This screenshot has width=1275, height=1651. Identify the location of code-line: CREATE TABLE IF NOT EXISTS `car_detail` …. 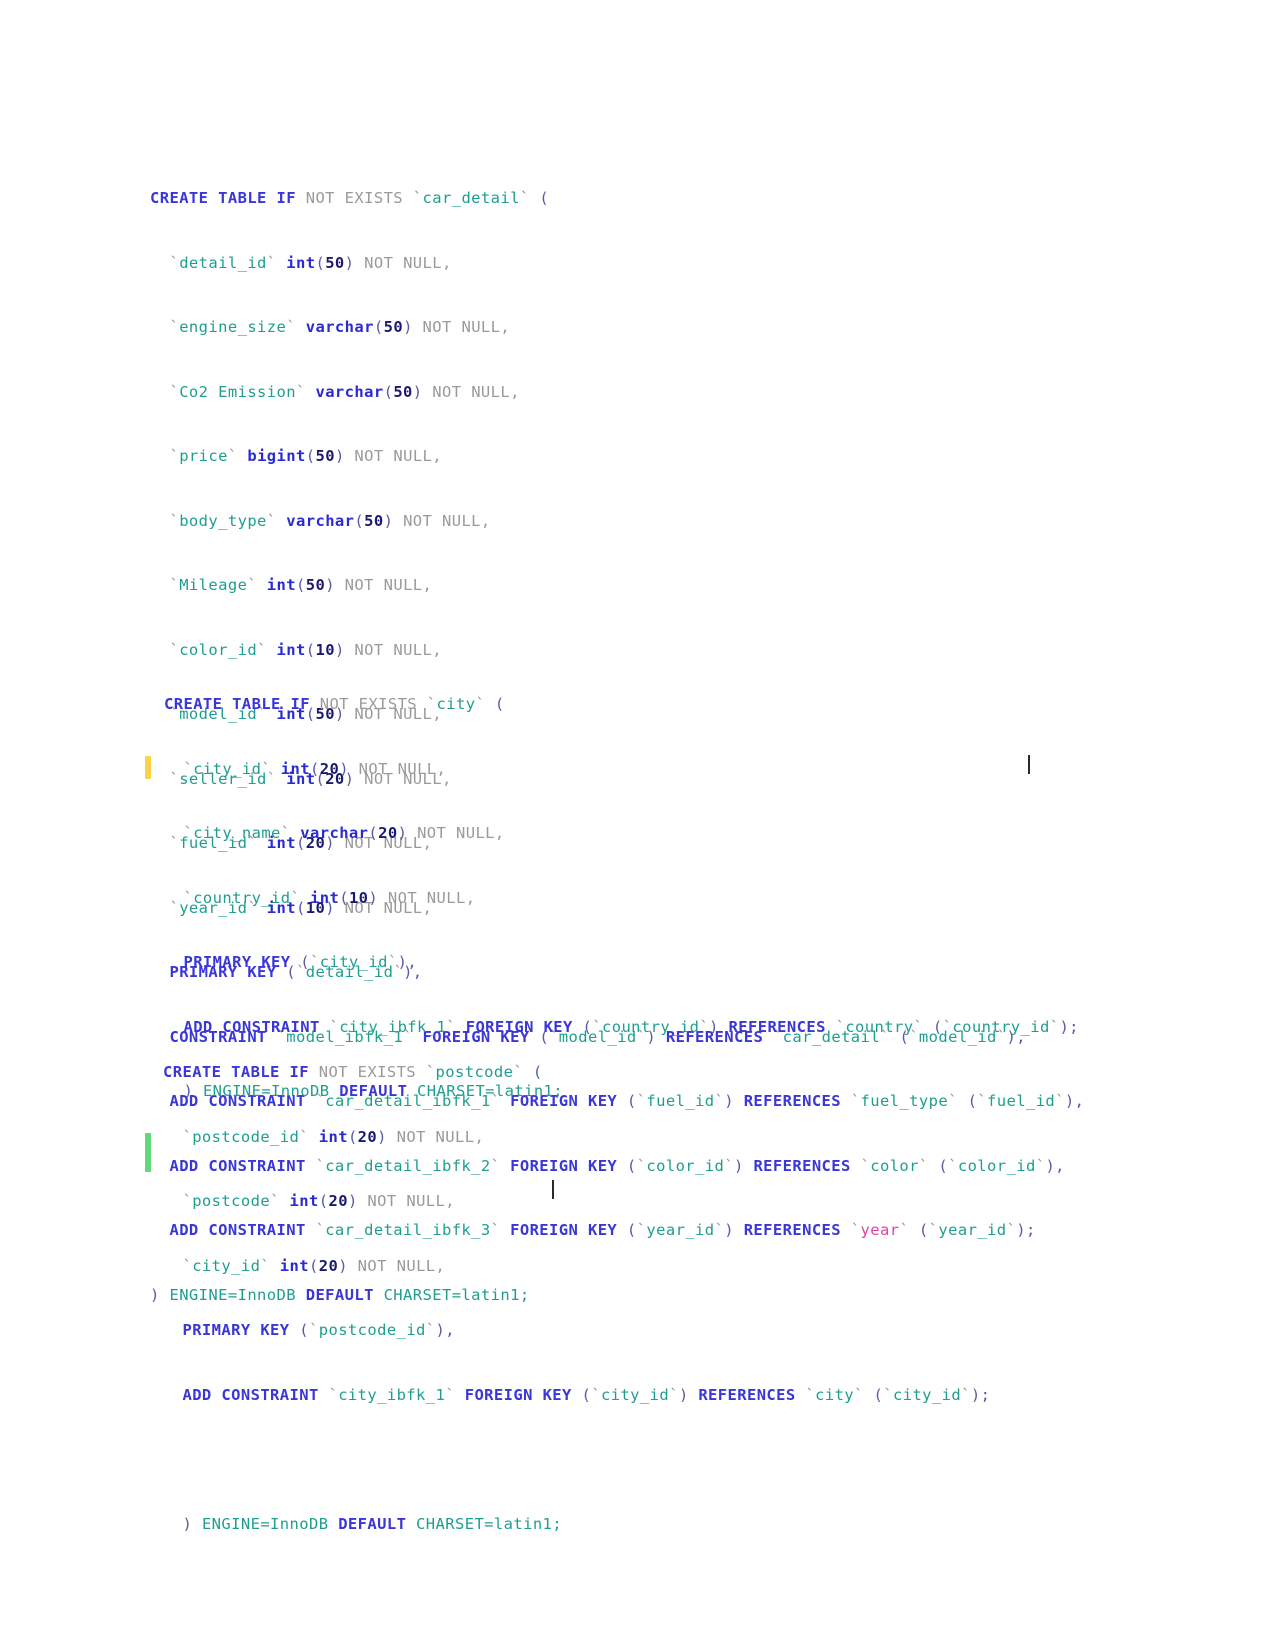
(617, 199).